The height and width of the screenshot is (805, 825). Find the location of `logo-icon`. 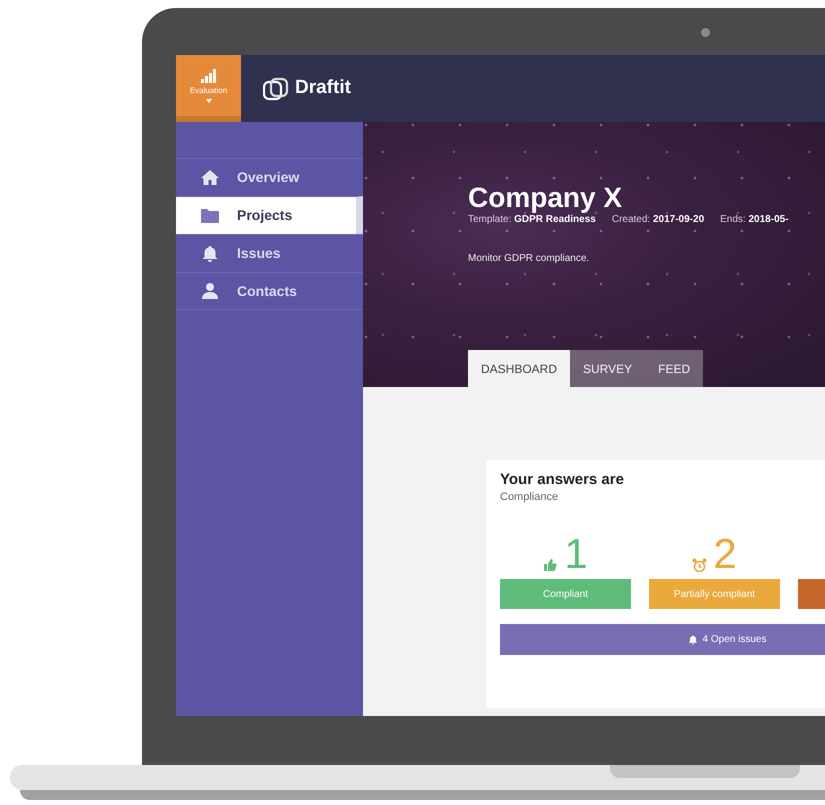

logo-icon is located at coordinates (276, 88).